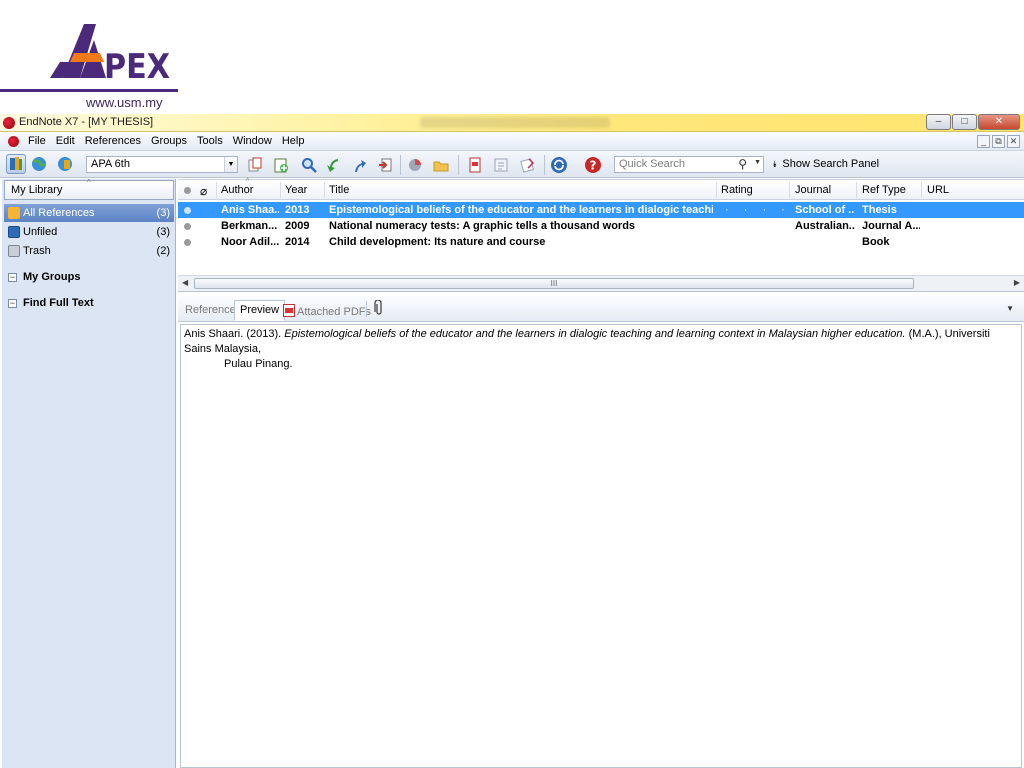  What do you see at coordinates (58, 303) in the screenshot?
I see `section-label: Find Full Text` at bounding box center [58, 303].